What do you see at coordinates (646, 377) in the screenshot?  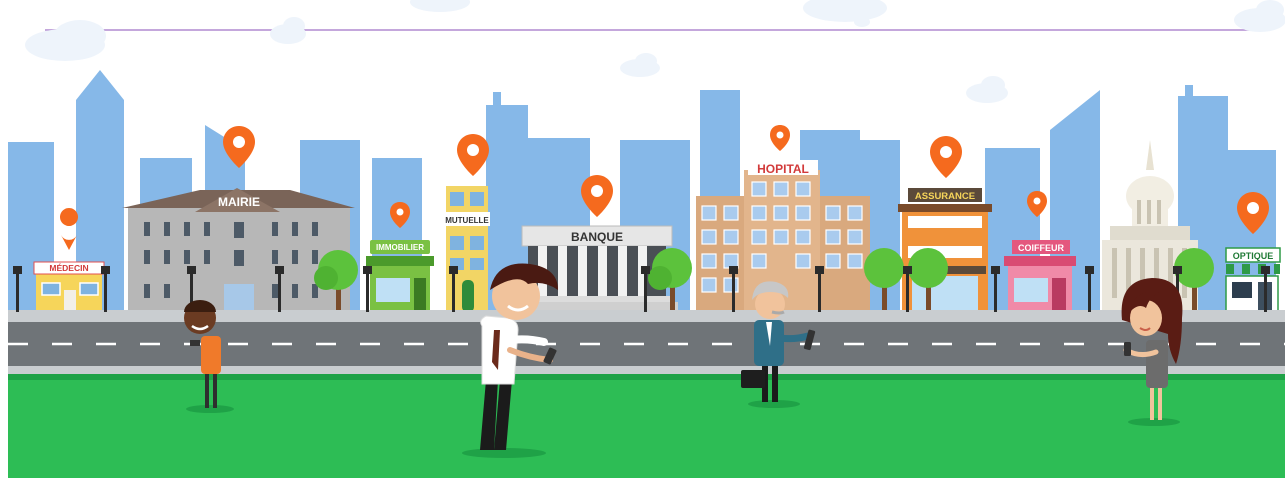 I see `grass-edge` at bounding box center [646, 377].